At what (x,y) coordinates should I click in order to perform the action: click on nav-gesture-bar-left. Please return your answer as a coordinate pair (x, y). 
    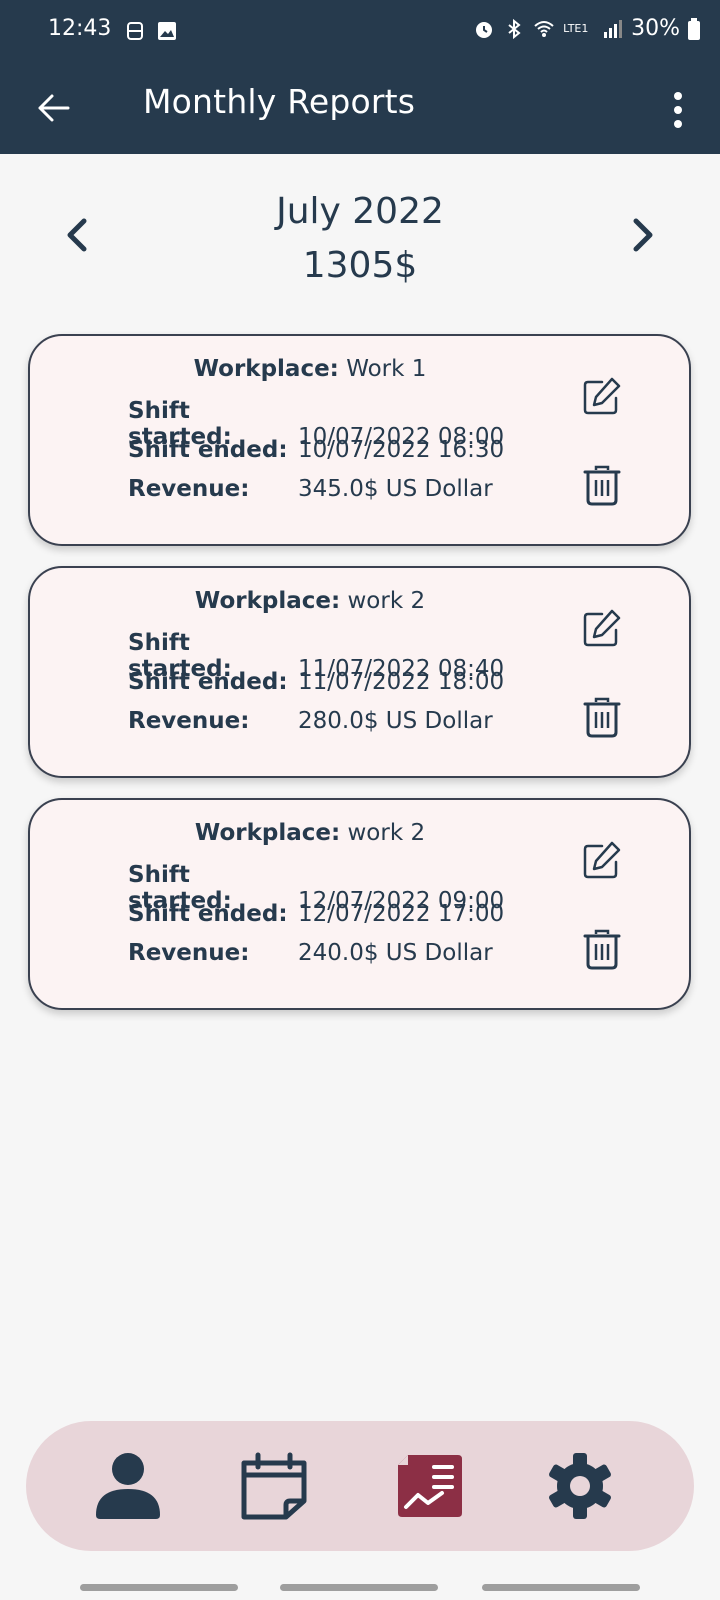
    Looking at the image, I should click on (159, 1587).